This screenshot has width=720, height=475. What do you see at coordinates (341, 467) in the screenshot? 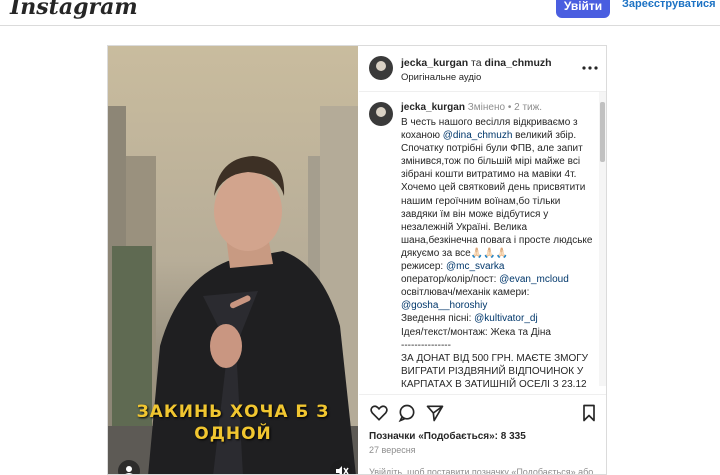
I see `mute-icon` at bounding box center [341, 467].